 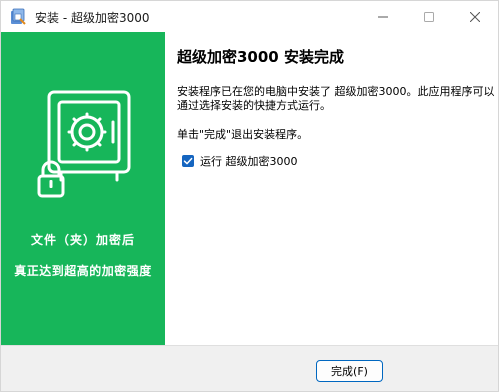 I want to click on safe-lock-icon, so click(x=84, y=144).